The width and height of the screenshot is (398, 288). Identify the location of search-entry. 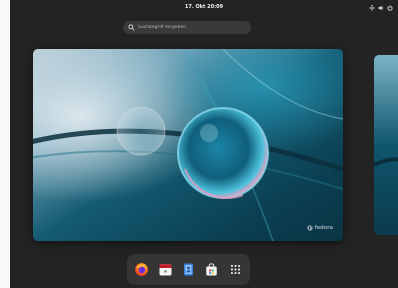
(187, 27).